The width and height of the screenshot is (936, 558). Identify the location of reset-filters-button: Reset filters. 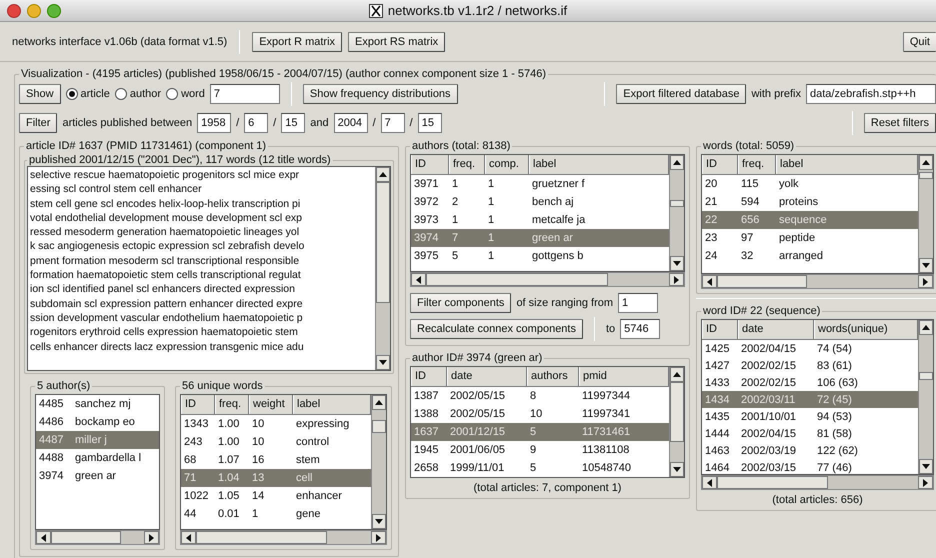
(900, 123).